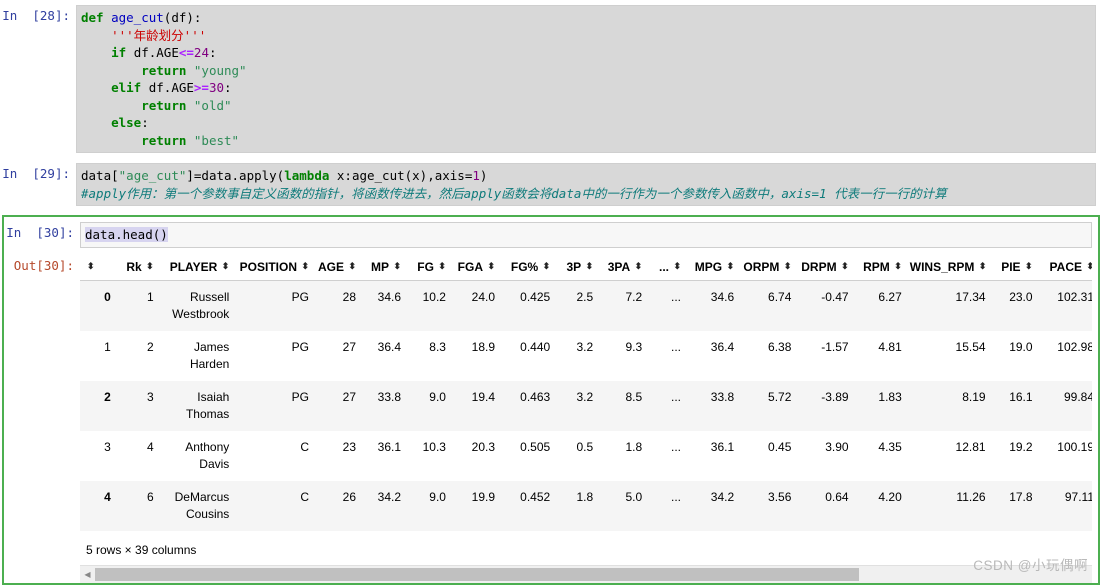  What do you see at coordinates (712, 305) in the screenshot?
I see `cell-mpg: 34.6` at bounding box center [712, 305].